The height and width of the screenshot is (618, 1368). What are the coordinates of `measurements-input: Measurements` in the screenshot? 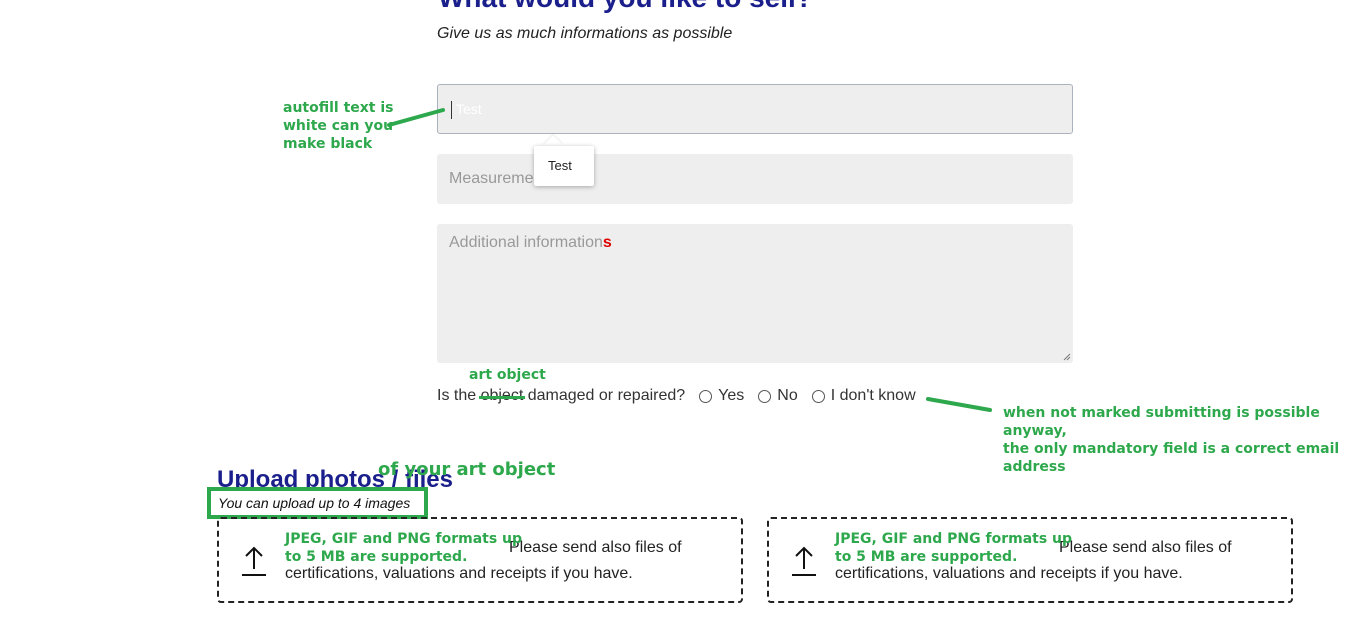 It's located at (755, 179).